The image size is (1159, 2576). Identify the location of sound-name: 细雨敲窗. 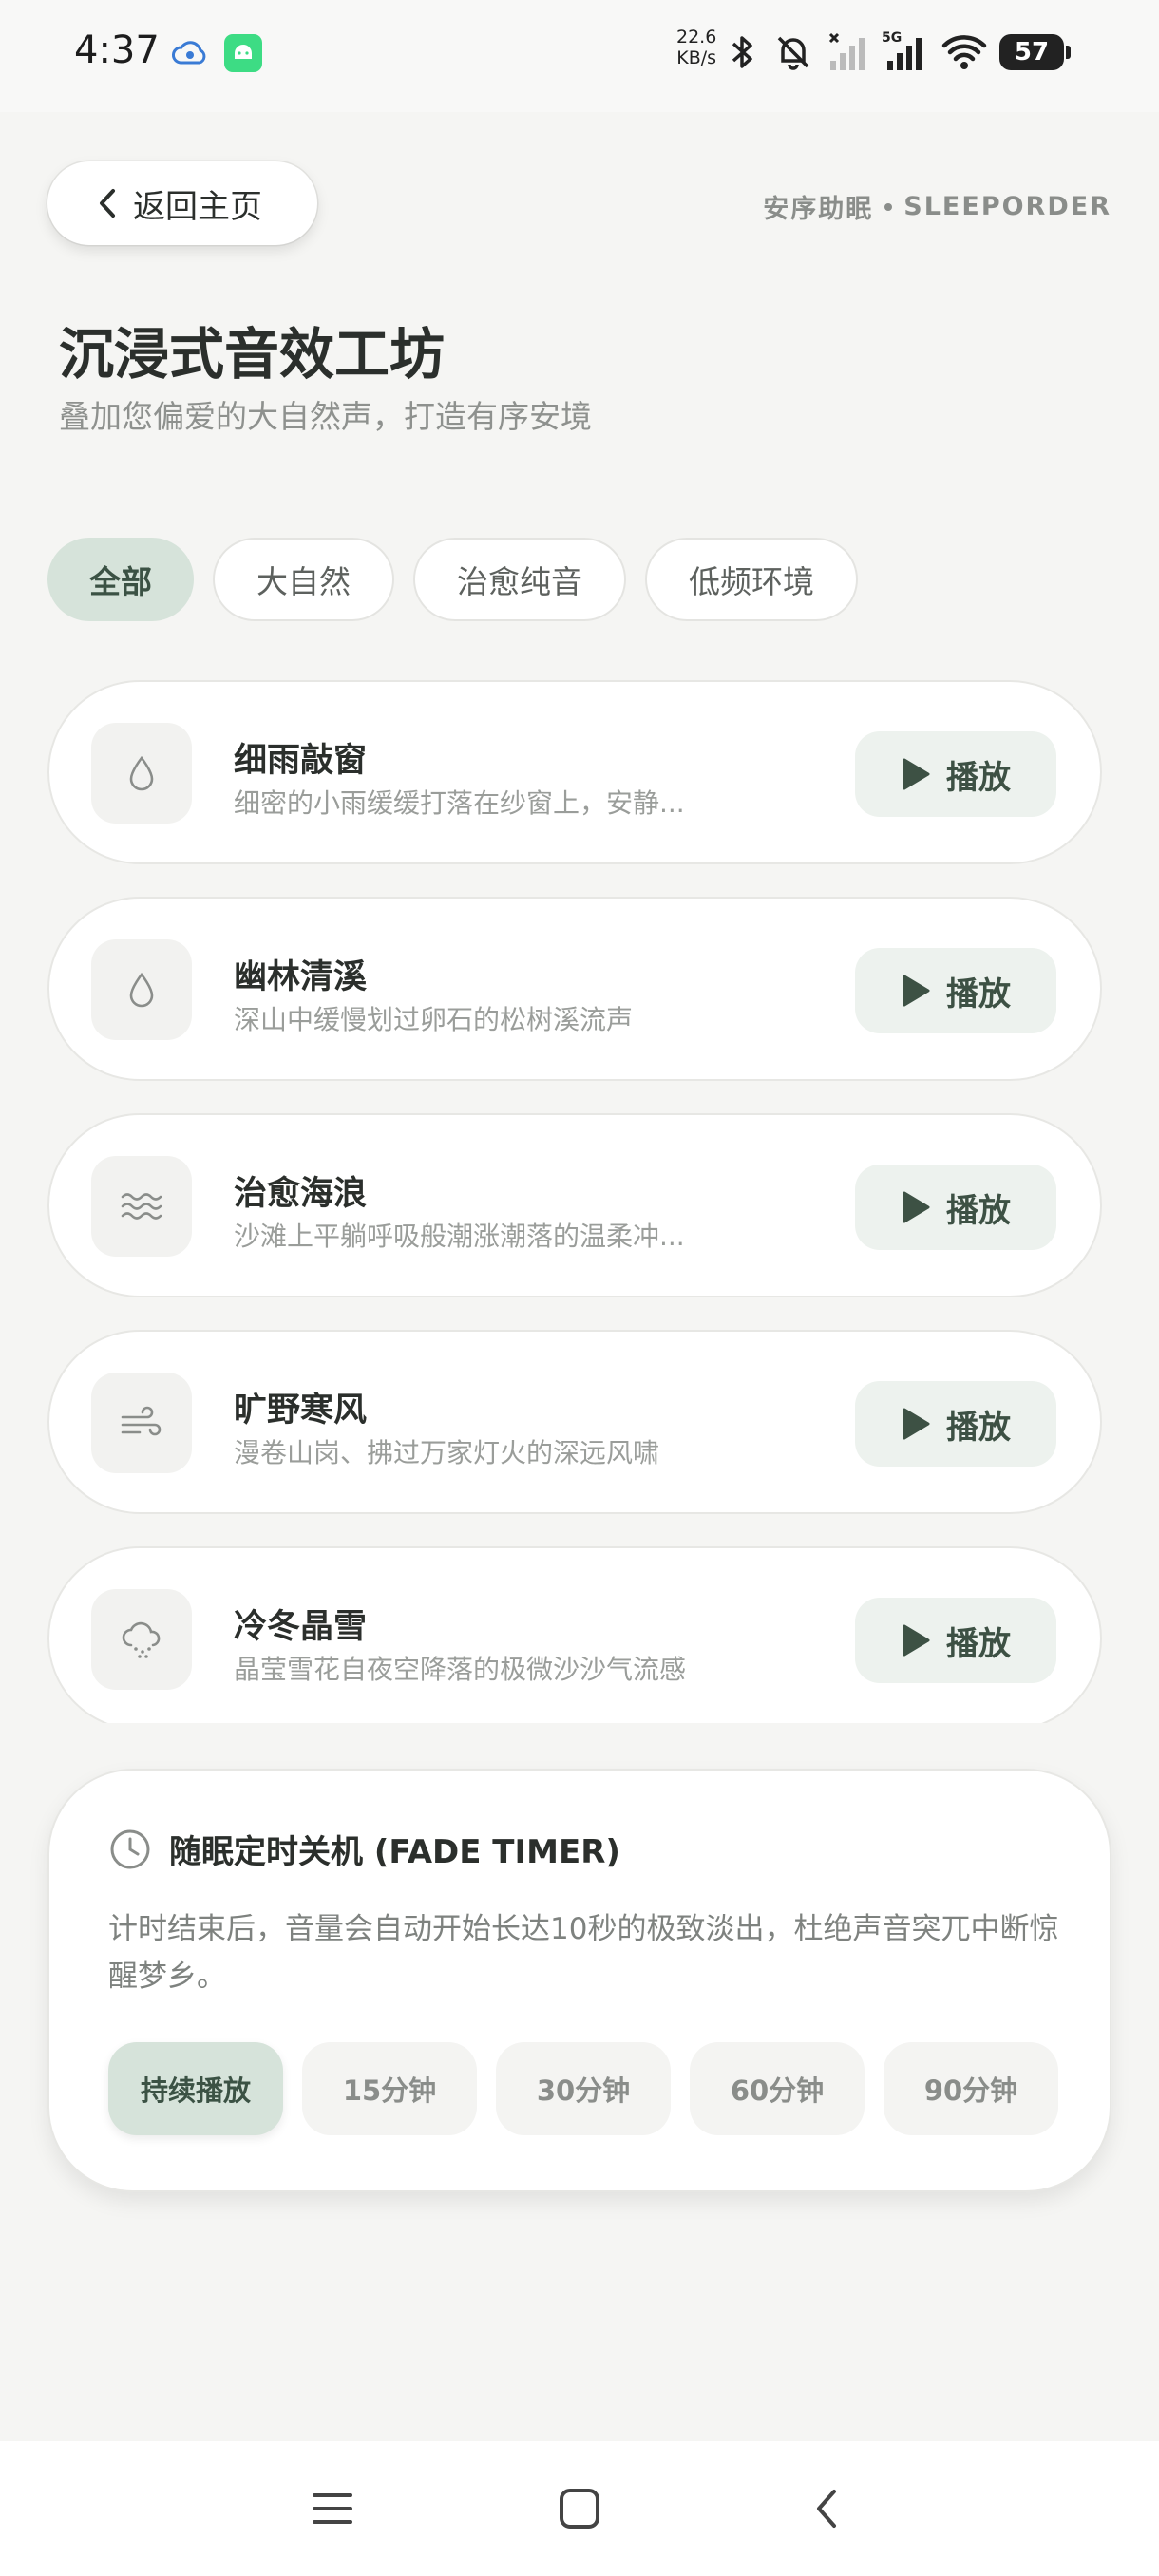
(301, 761).